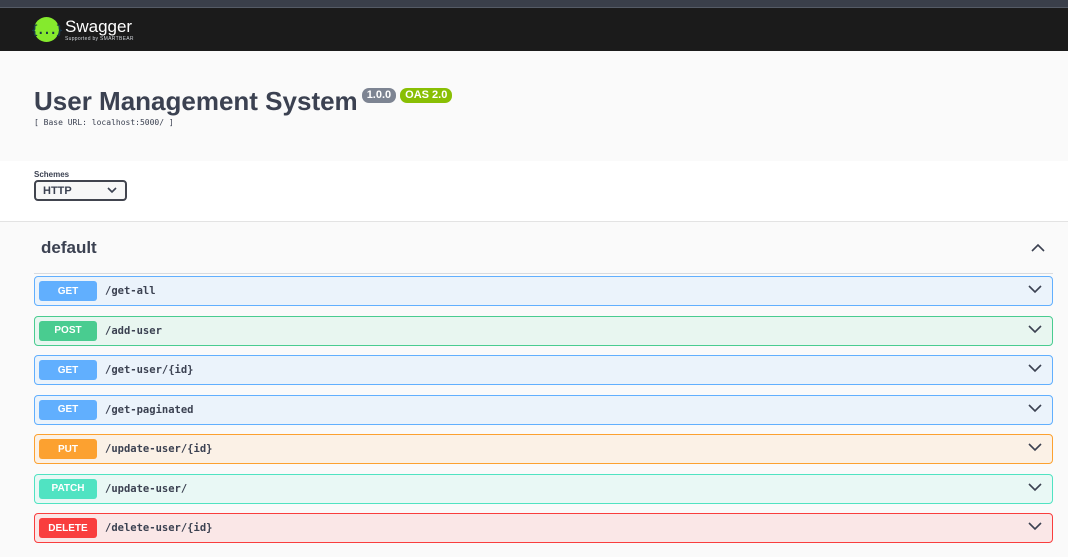 The height and width of the screenshot is (557, 1068). Describe the element at coordinates (534, 4) in the screenshot. I see `window-top-strip` at that location.